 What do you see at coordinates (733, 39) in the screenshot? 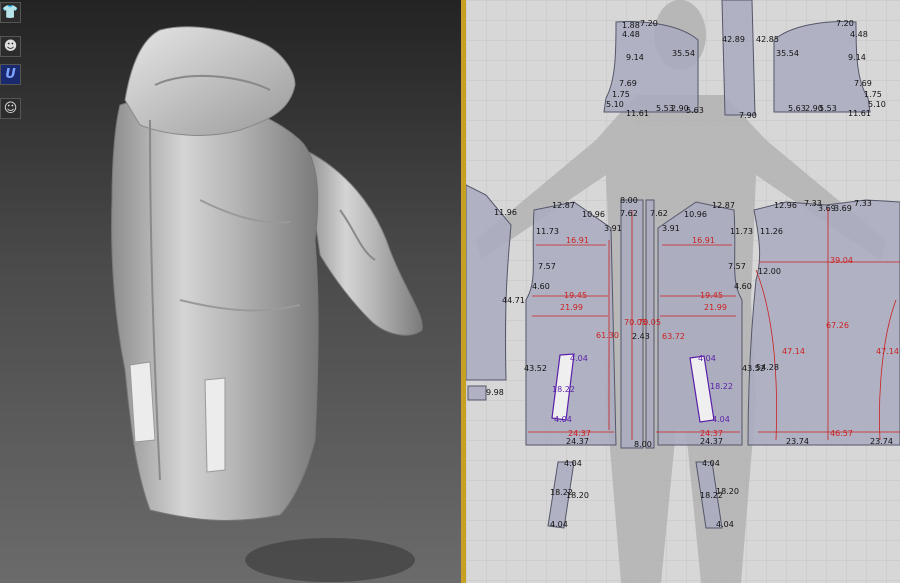
I see `measure-label: 42.89` at bounding box center [733, 39].